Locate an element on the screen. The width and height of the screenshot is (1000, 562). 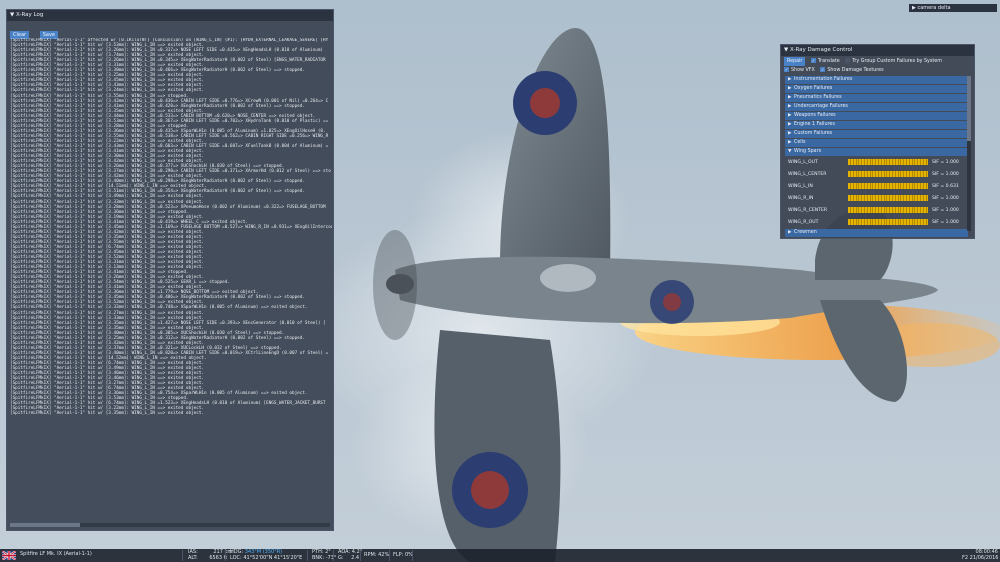
xray-log-title: X-Ray Log is located at coordinates (29, 15).